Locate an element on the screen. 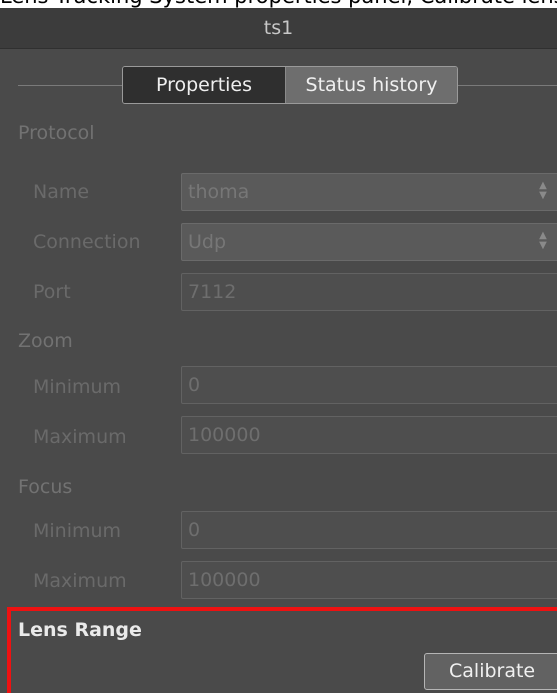  tab-divider-right is located at coordinates (507, 85).